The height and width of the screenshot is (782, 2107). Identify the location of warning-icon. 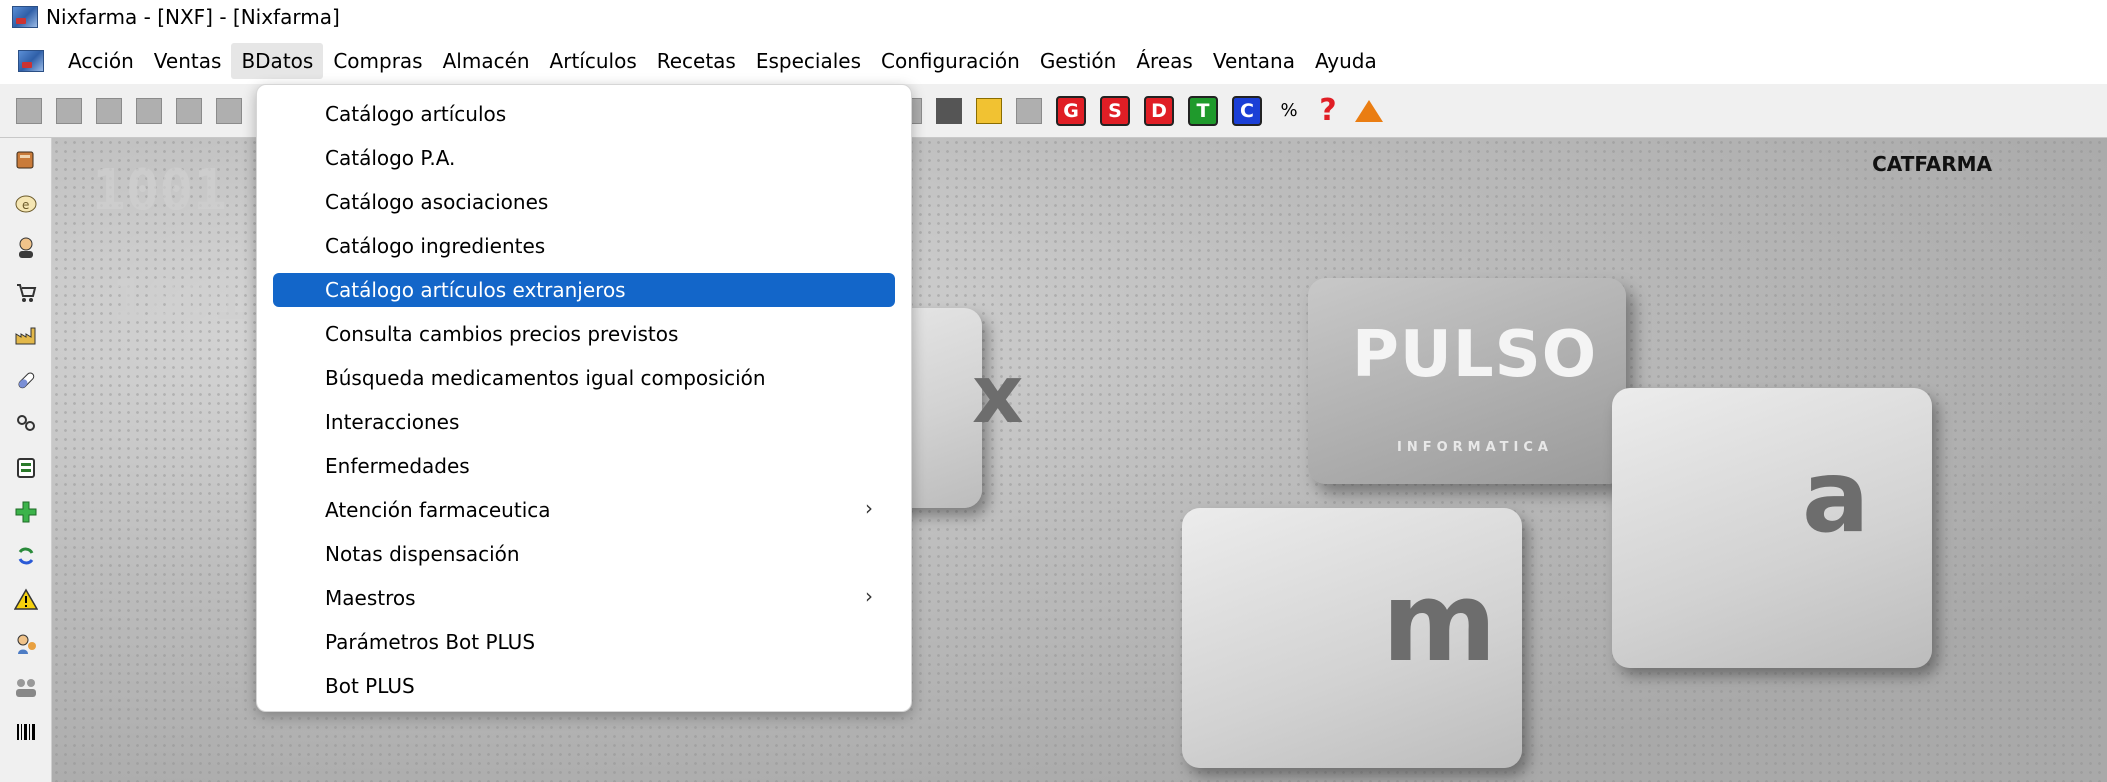
(26, 600).